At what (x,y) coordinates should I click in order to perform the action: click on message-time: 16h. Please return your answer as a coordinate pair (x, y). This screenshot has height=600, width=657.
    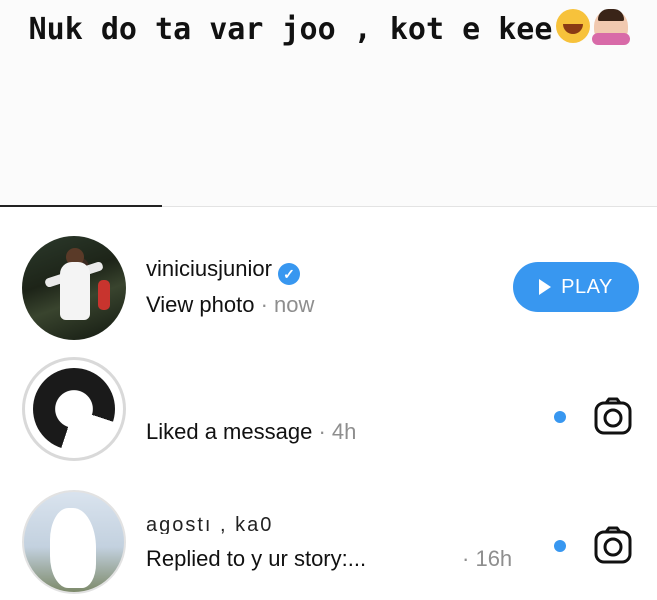
    Looking at the image, I should click on (494, 558).